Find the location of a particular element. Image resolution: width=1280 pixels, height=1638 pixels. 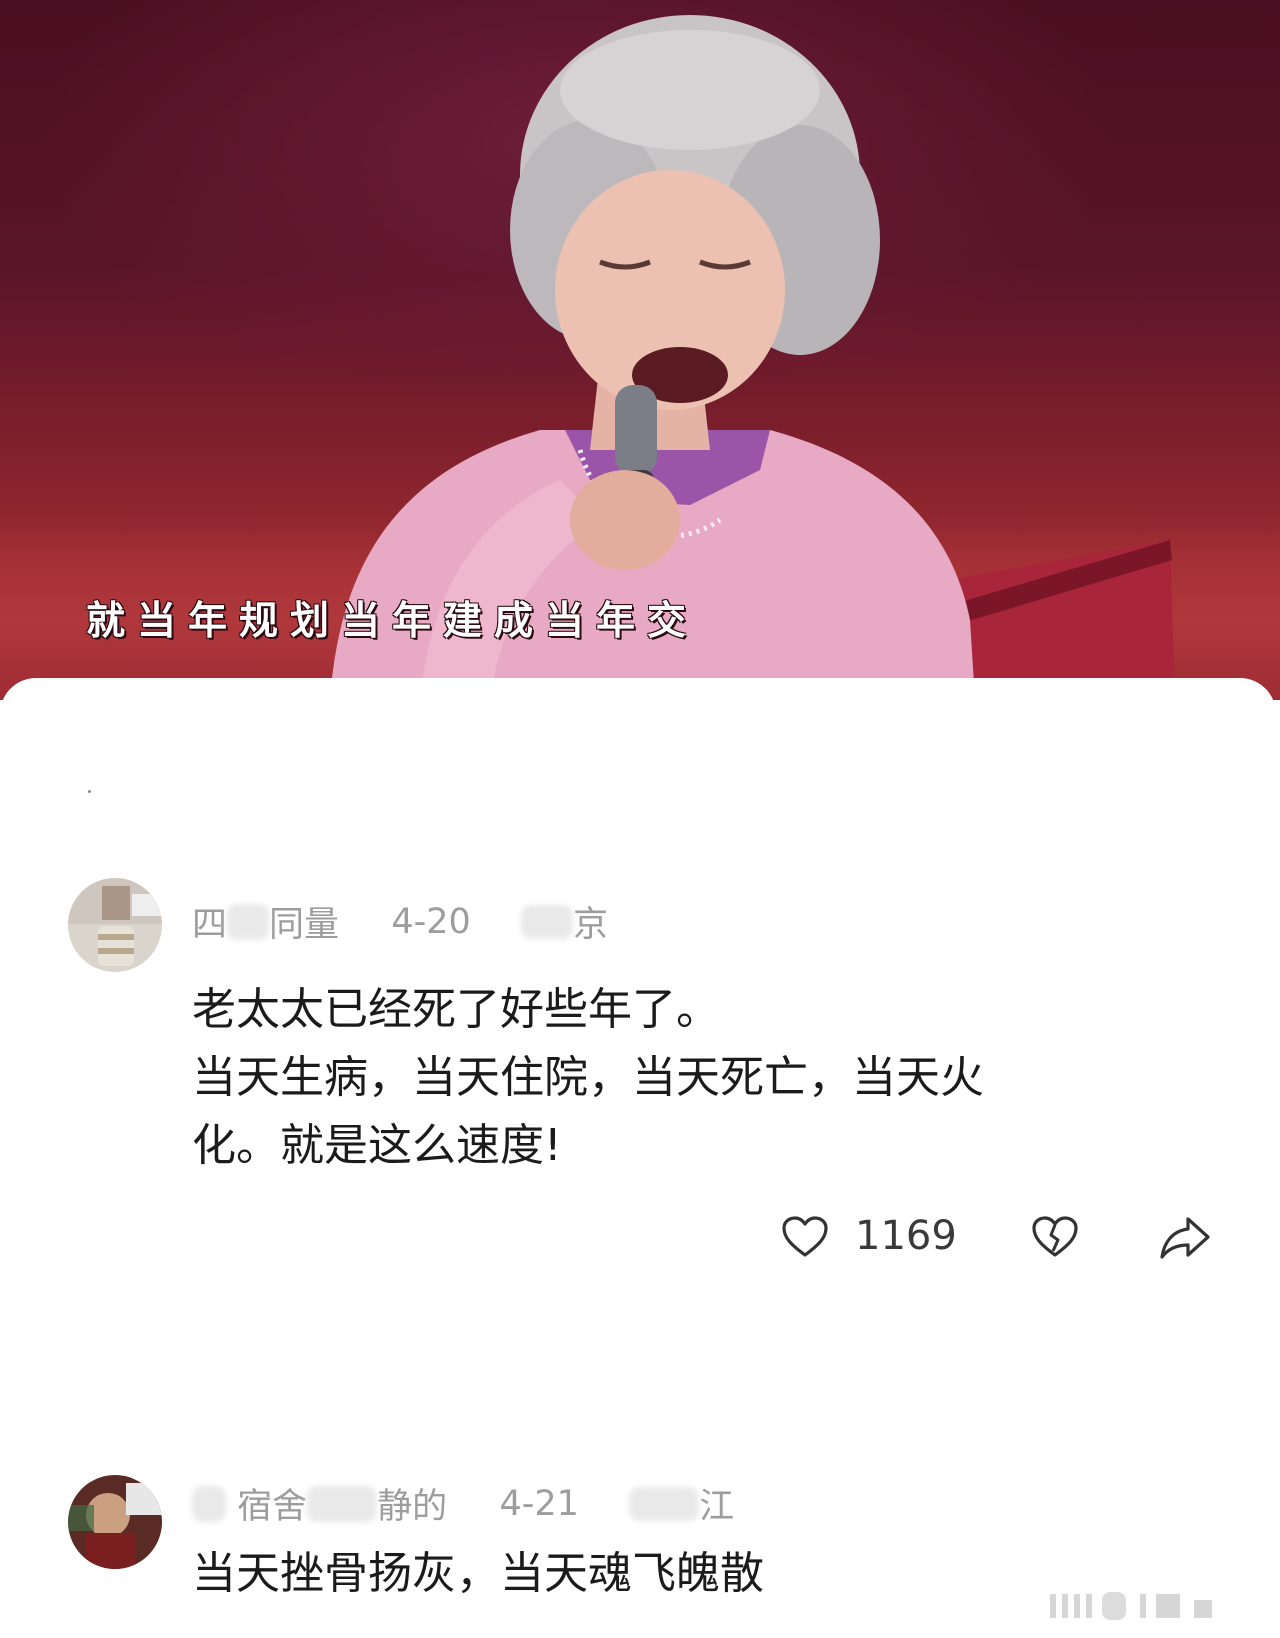

username: 宿舍 静的 is located at coordinates (342, 1503).